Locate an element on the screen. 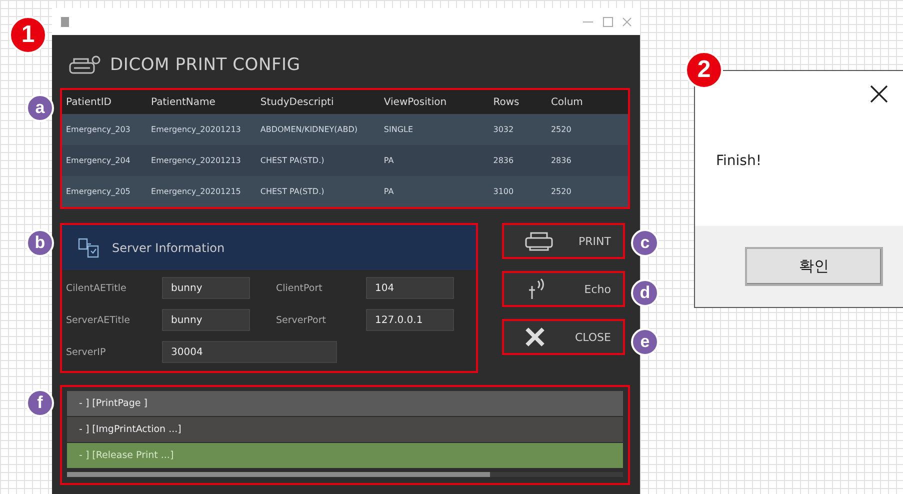  table-cell: Emergency_205 is located at coordinates (105, 191).